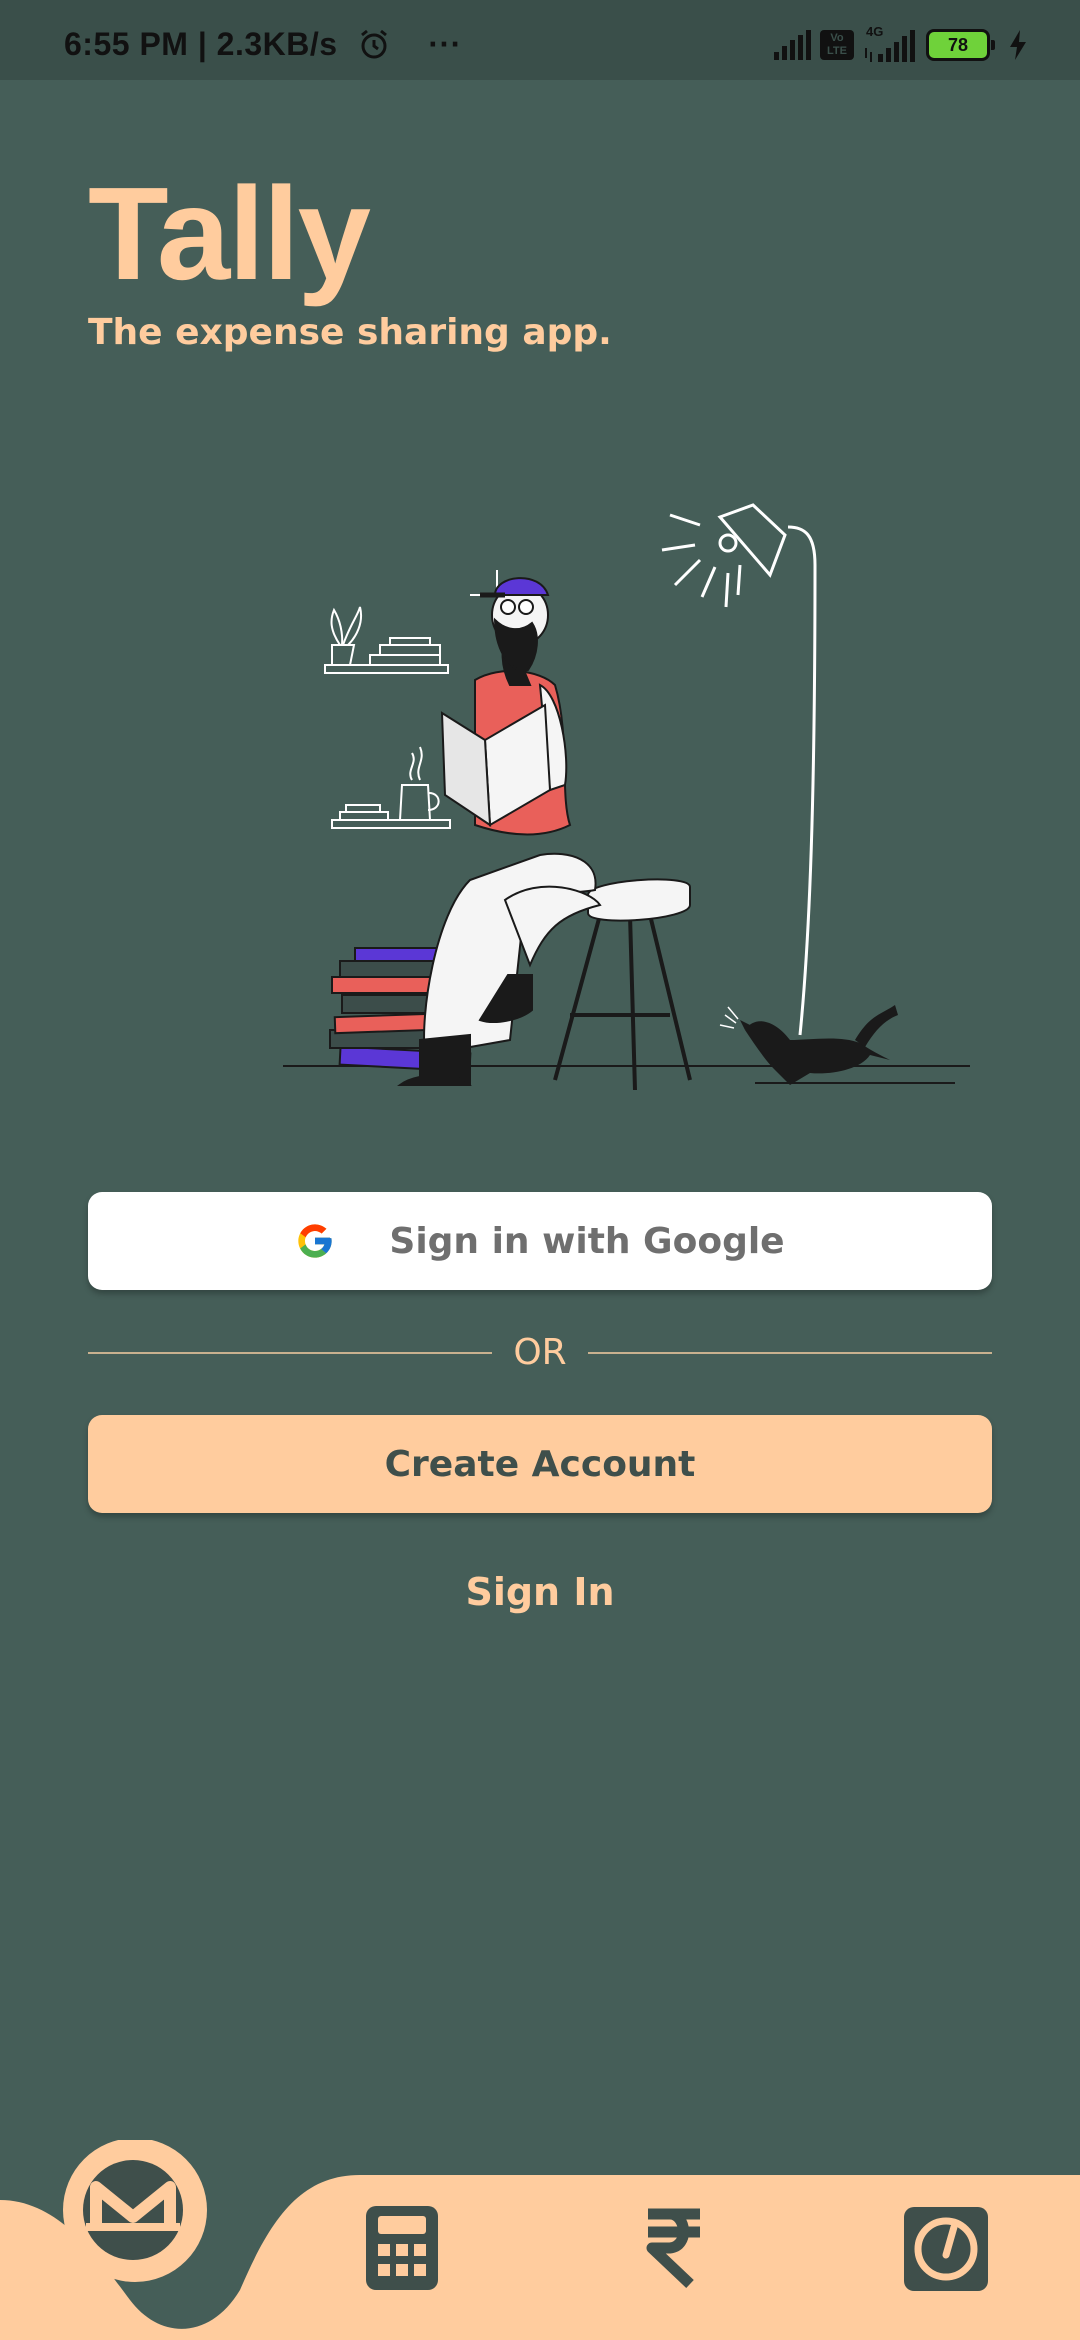 The image size is (1080, 2340). I want to click on google-signin-button: Sign in with Google, so click(540, 1241).